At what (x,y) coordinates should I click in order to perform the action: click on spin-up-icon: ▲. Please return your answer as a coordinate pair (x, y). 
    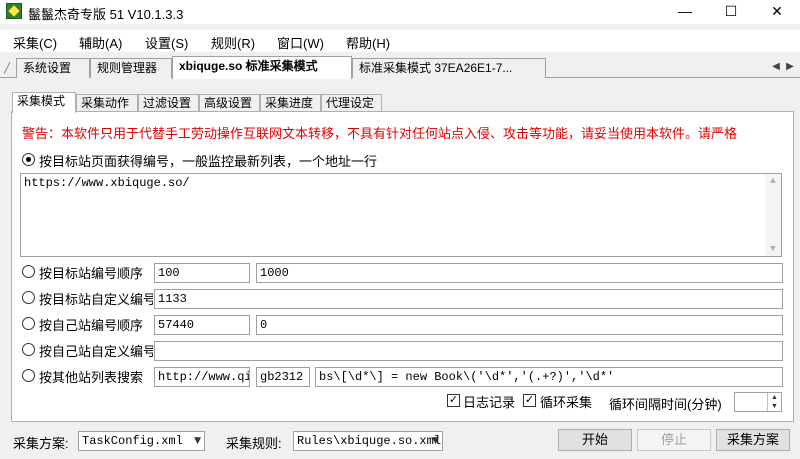
    Looking at the image, I should click on (774, 397).